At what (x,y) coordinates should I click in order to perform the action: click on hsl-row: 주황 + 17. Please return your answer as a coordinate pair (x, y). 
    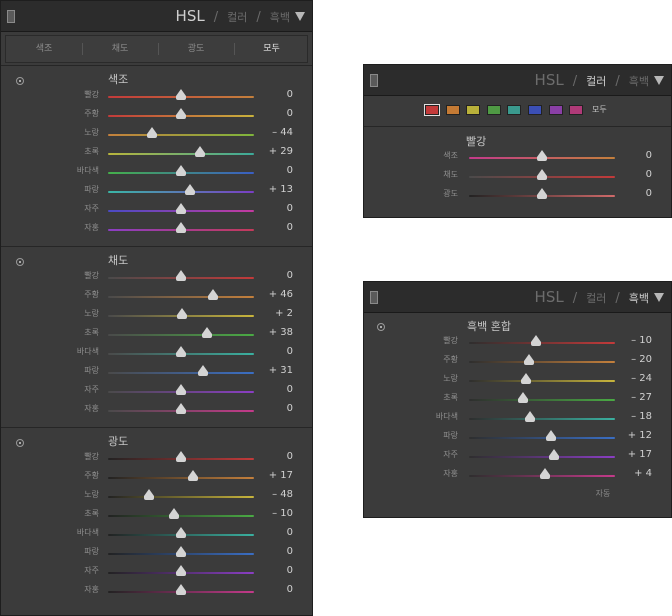
    Looking at the image, I should click on (156, 478).